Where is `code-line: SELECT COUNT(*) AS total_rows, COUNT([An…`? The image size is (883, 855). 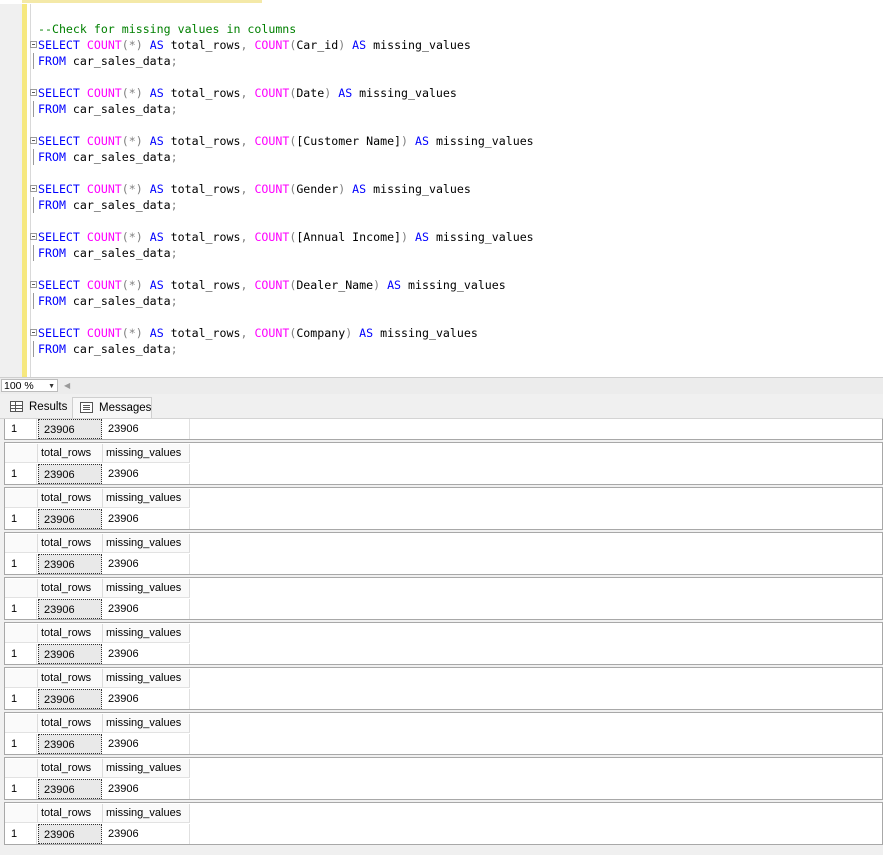
code-line: SELECT COUNT(*) AS total_rows, COUNT([An… is located at coordinates (282, 237).